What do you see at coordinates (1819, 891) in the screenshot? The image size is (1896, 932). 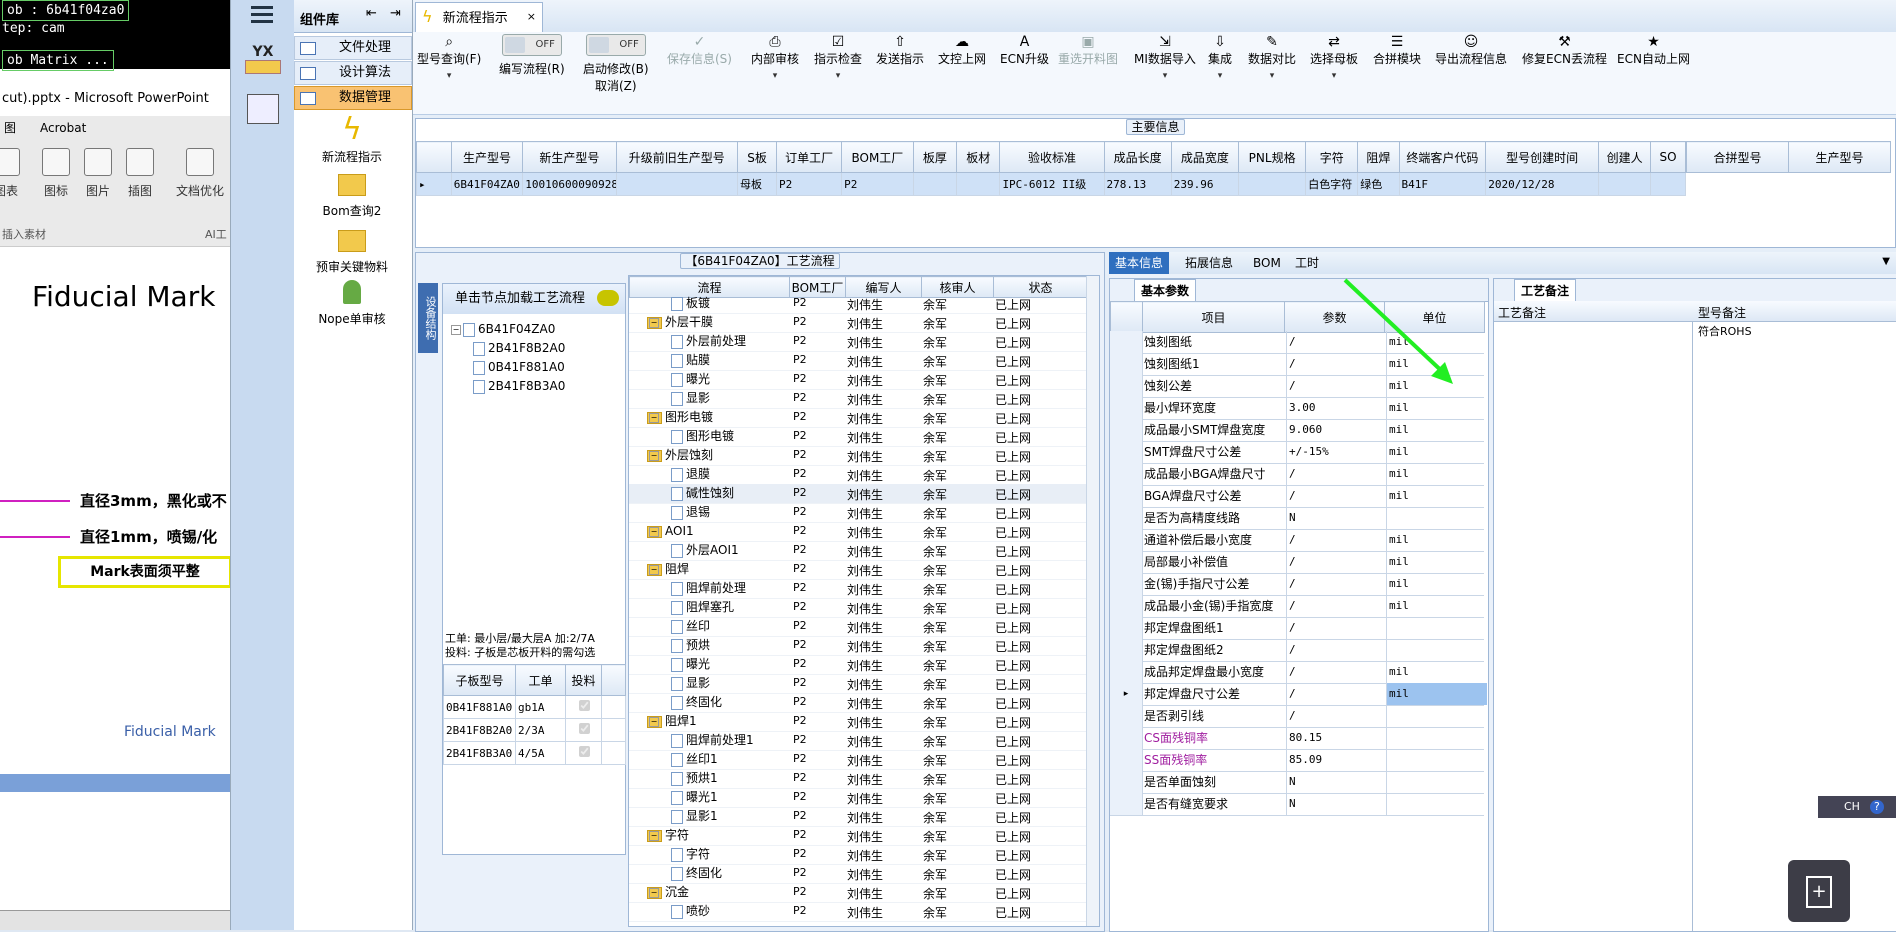 I see `new-document-button: +` at bounding box center [1819, 891].